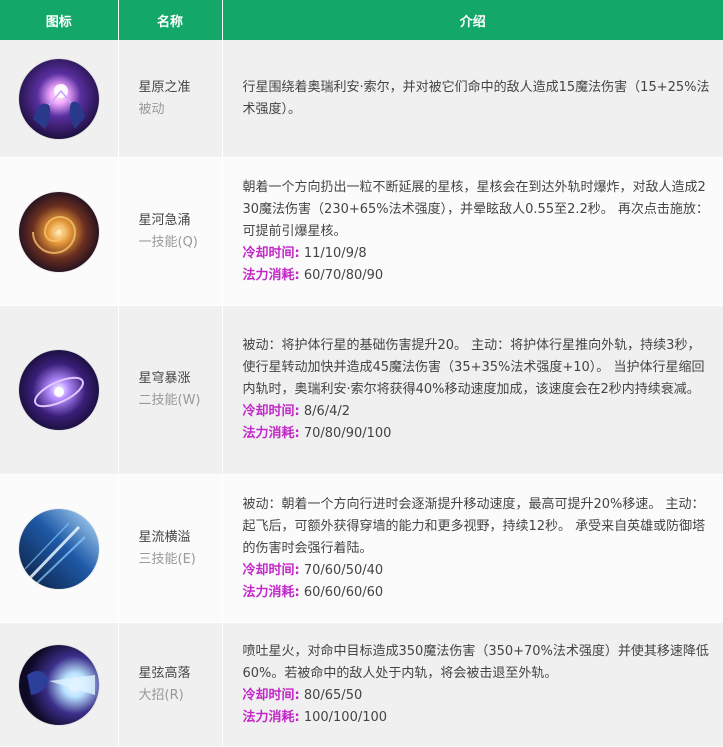  I want to click on mana-value: 60/60/60/60, so click(343, 592).